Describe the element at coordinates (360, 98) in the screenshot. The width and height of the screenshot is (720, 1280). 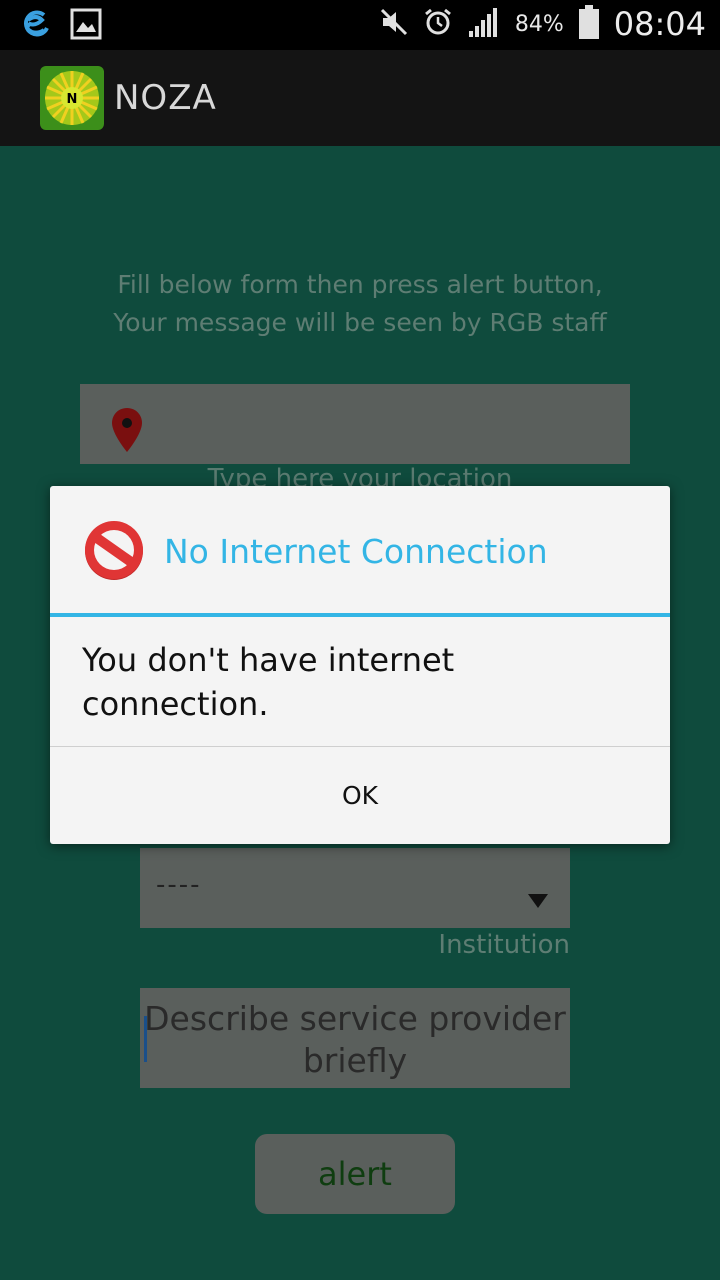
I see `action-bar: N NOZA` at that location.